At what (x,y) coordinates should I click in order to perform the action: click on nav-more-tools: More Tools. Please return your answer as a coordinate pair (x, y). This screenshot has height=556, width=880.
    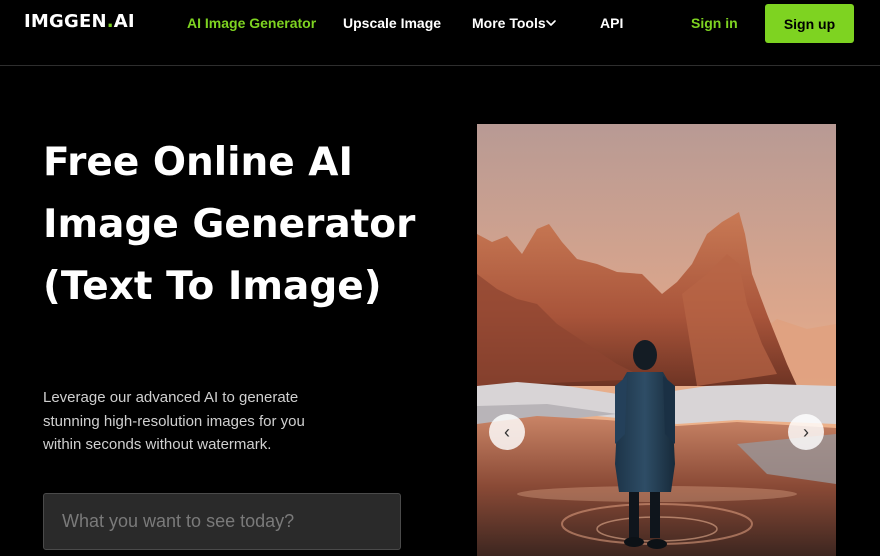
    Looking at the image, I should click on (509, 23).